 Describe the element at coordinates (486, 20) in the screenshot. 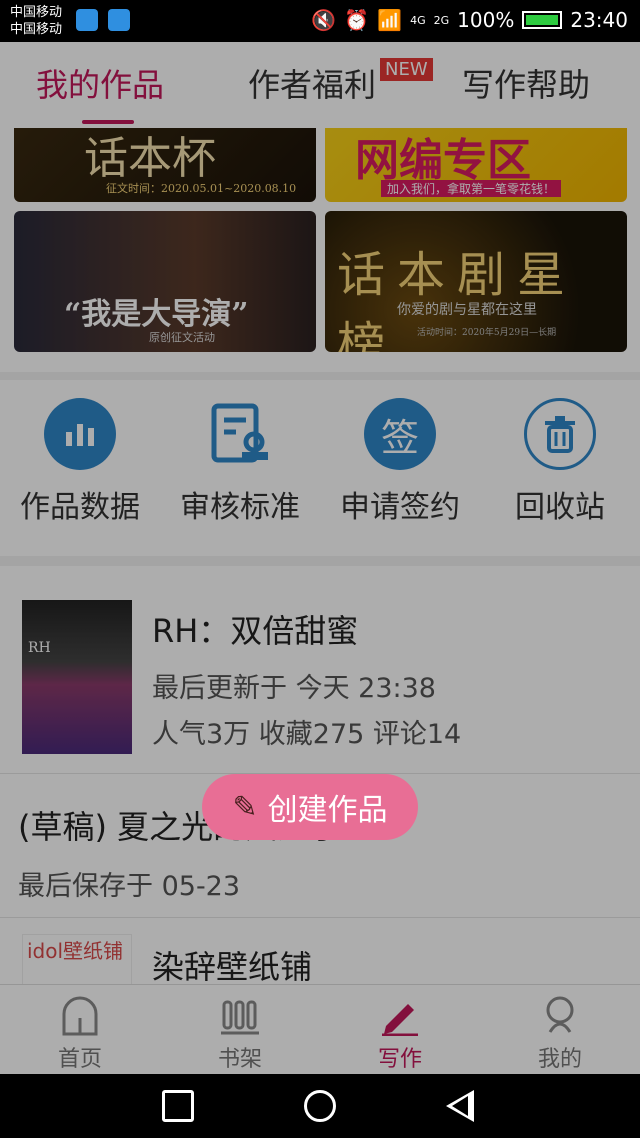

I see `battery-percent: 100%` at that location.